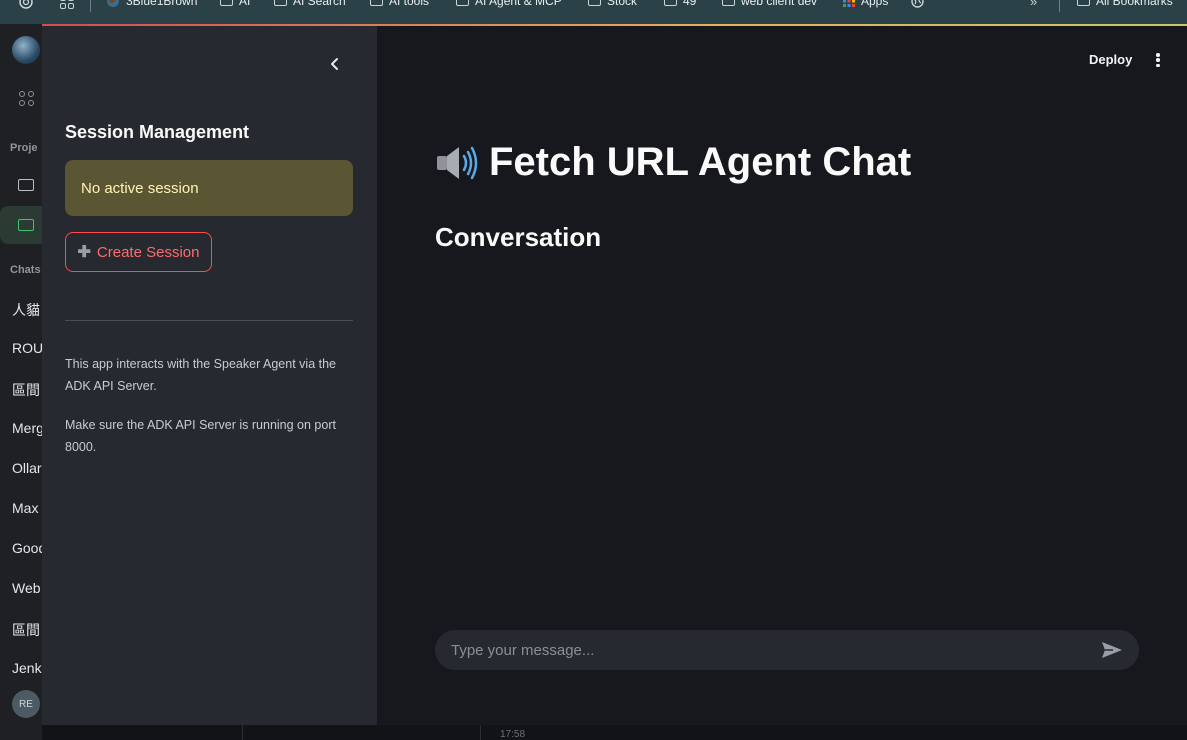  What do you see at coordinates (1033, 4) in the screenshot?
I see `more-bookmarks-icon: »` at bounding box center [1033, 4].